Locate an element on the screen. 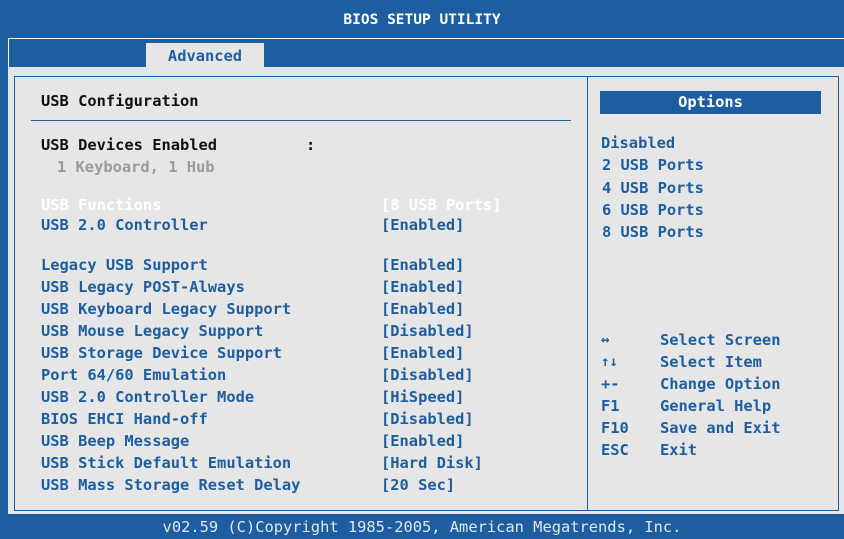 The image size is (844, 539). option-item: 2 USB Ports is located at coordinates (652, 165).